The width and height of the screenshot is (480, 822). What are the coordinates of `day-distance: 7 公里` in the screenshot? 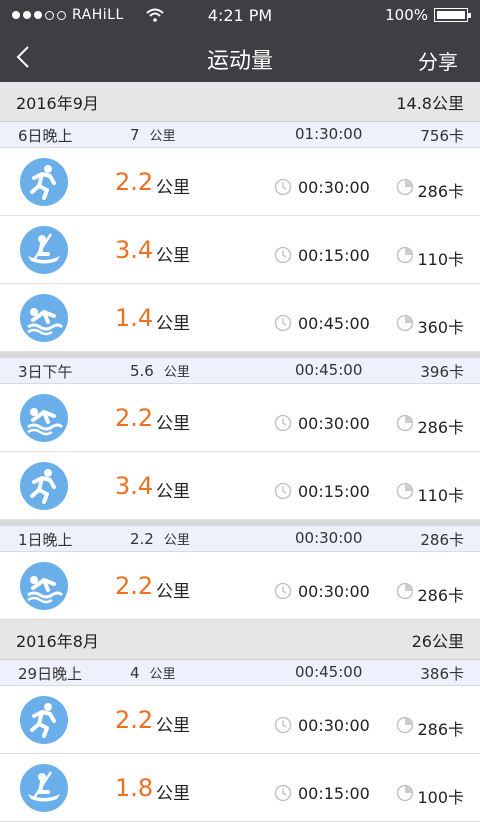 It's located at (153, 134).